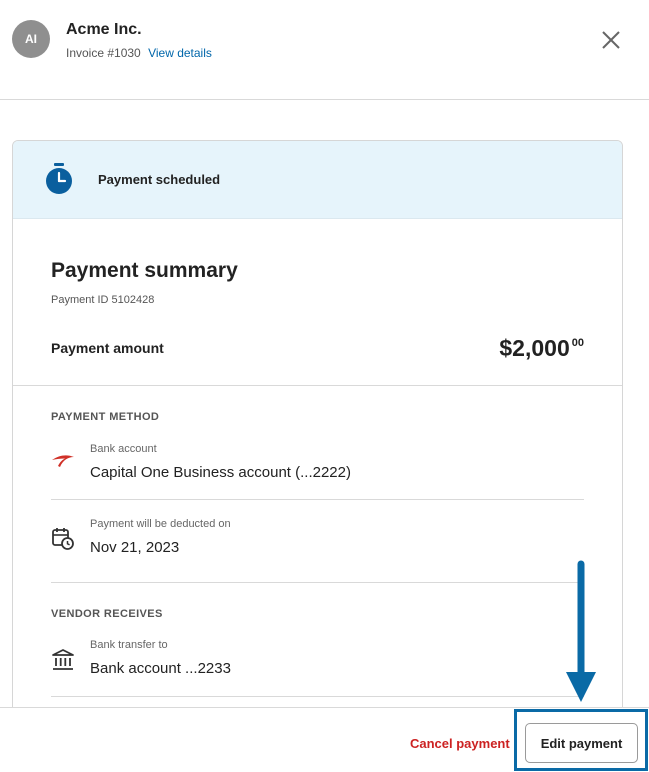  What do you see at coordinates (103, 53) in the screenshot?
I see `invoice-number: Invoice #1030` at bounding box center [103, 53].